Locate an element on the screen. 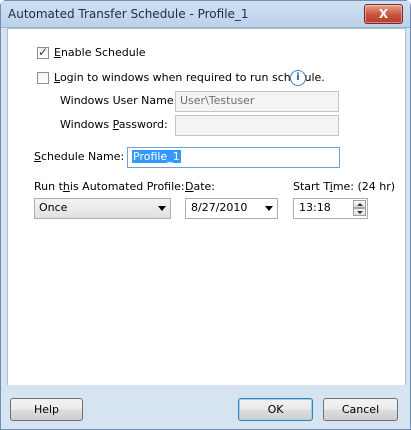  calendar-dropdown-icon is located at coordinates (269, 208).